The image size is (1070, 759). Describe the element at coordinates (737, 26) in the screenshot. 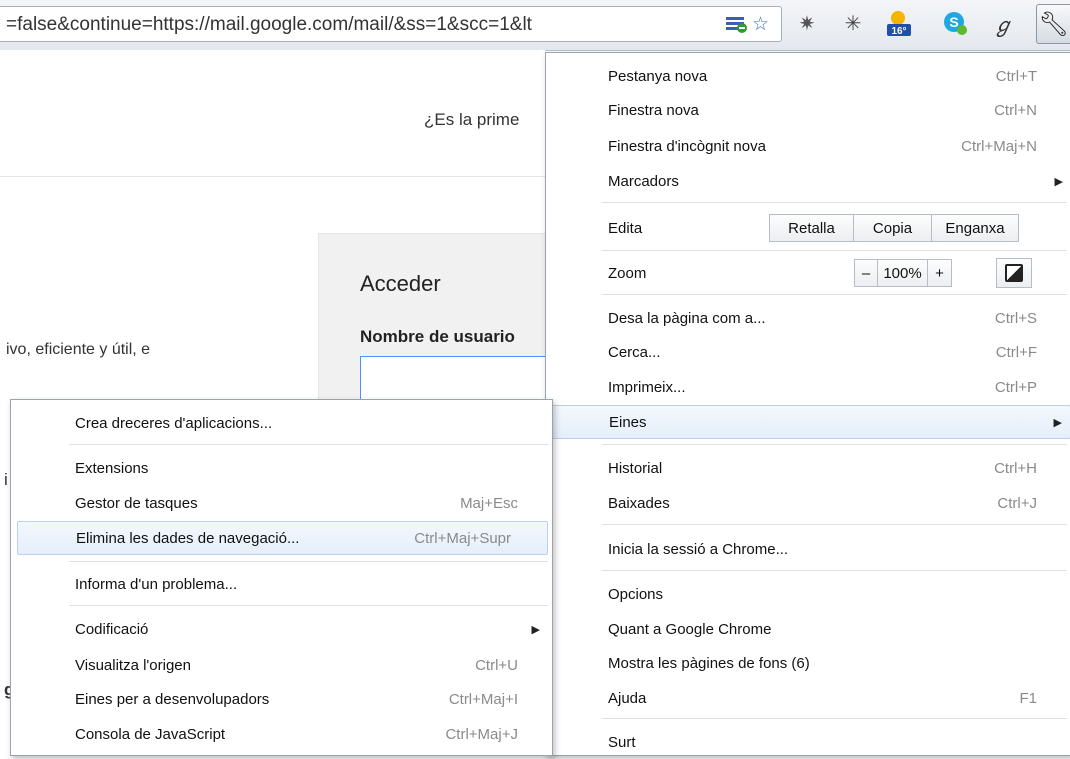

I see `flag-icon` at that location.